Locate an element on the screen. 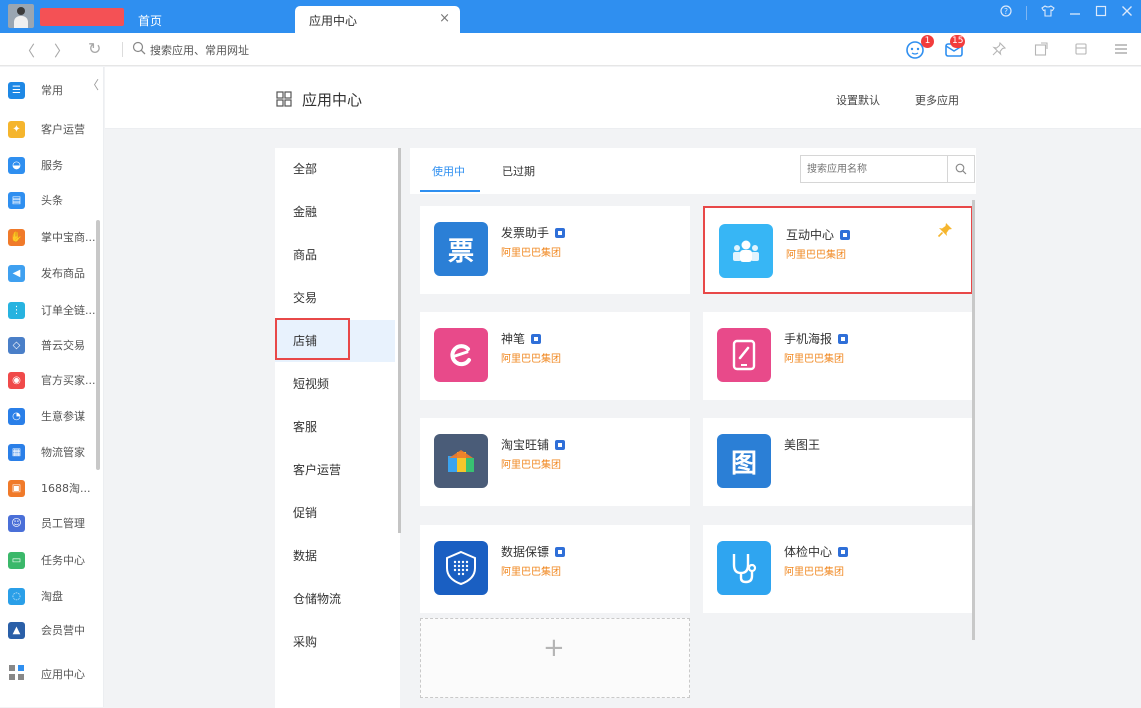 The height and width of the screenshot is (708, 1141). sidebar-item-1: ✦ 客户运营 is located at coordinates (56, 129).